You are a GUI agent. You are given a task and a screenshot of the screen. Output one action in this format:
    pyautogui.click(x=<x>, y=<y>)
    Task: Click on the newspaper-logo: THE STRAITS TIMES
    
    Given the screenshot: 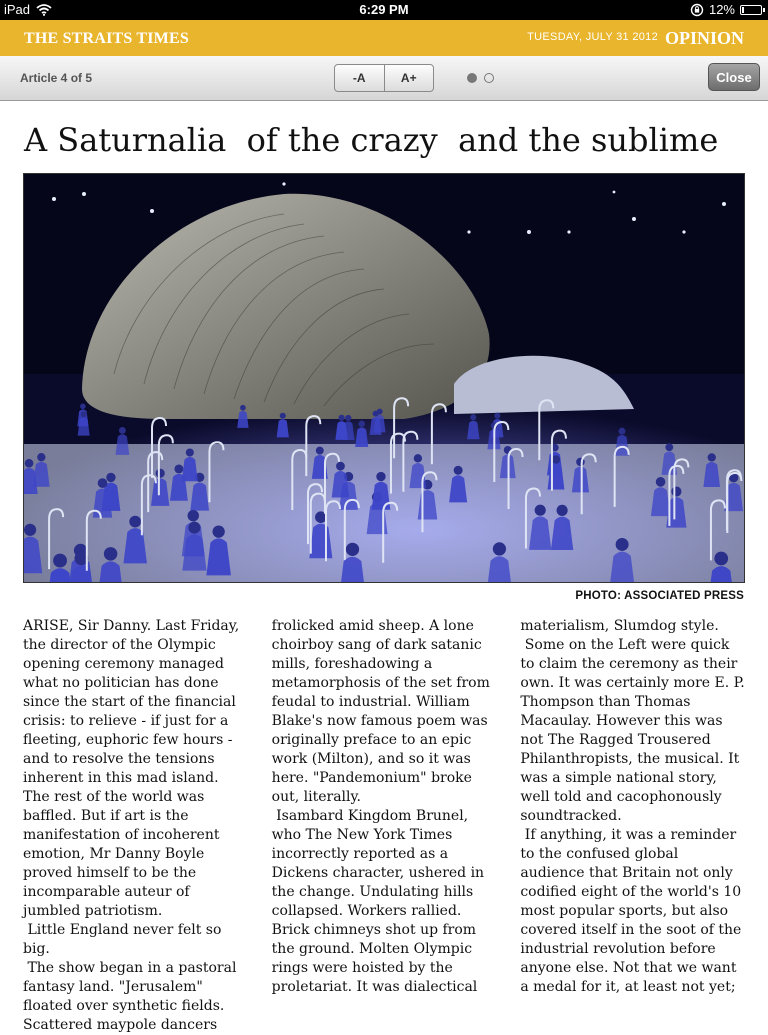 What is the action you would take?
    pyautogui.click(x=106, y=38)
    